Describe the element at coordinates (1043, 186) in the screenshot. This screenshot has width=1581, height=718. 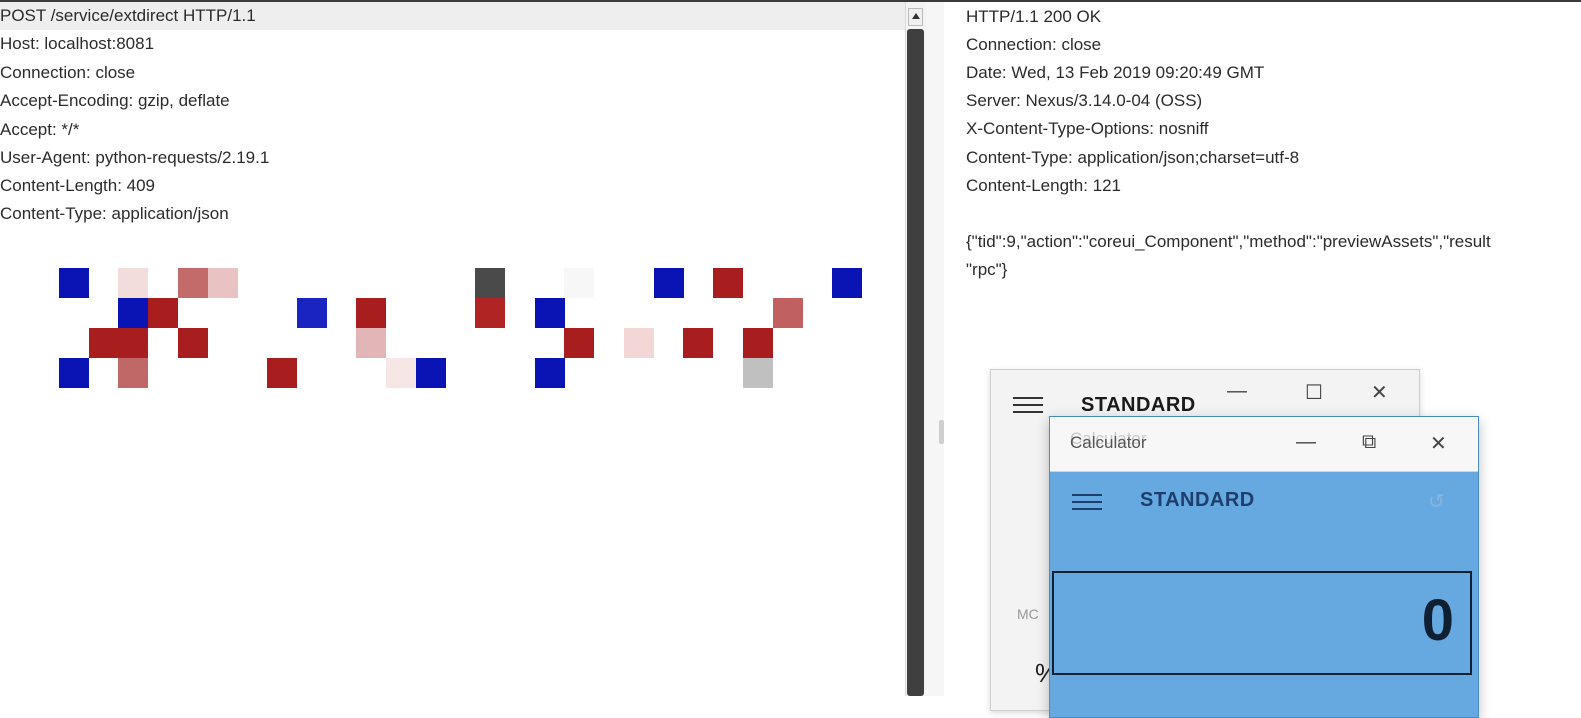
I see `response-line-7: Content-Length: 121` at that location.